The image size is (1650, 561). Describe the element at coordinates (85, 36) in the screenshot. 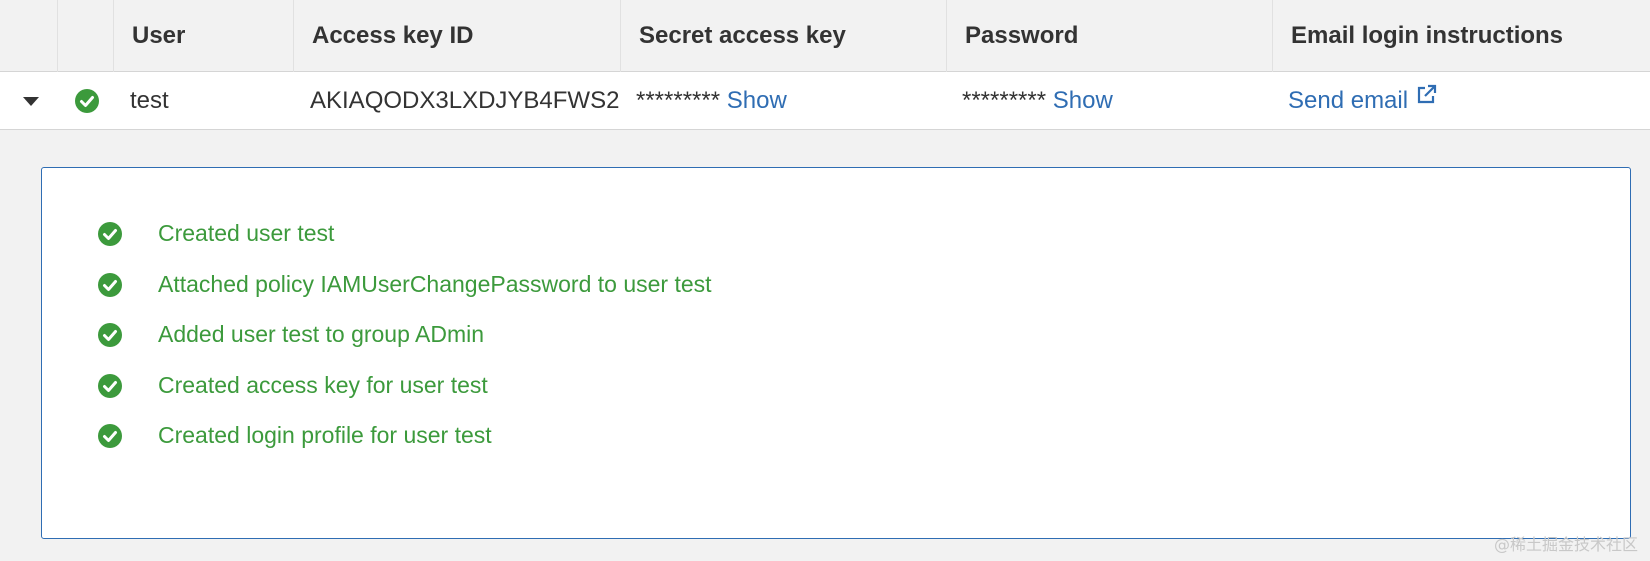

I see `header-status-col` at that location.